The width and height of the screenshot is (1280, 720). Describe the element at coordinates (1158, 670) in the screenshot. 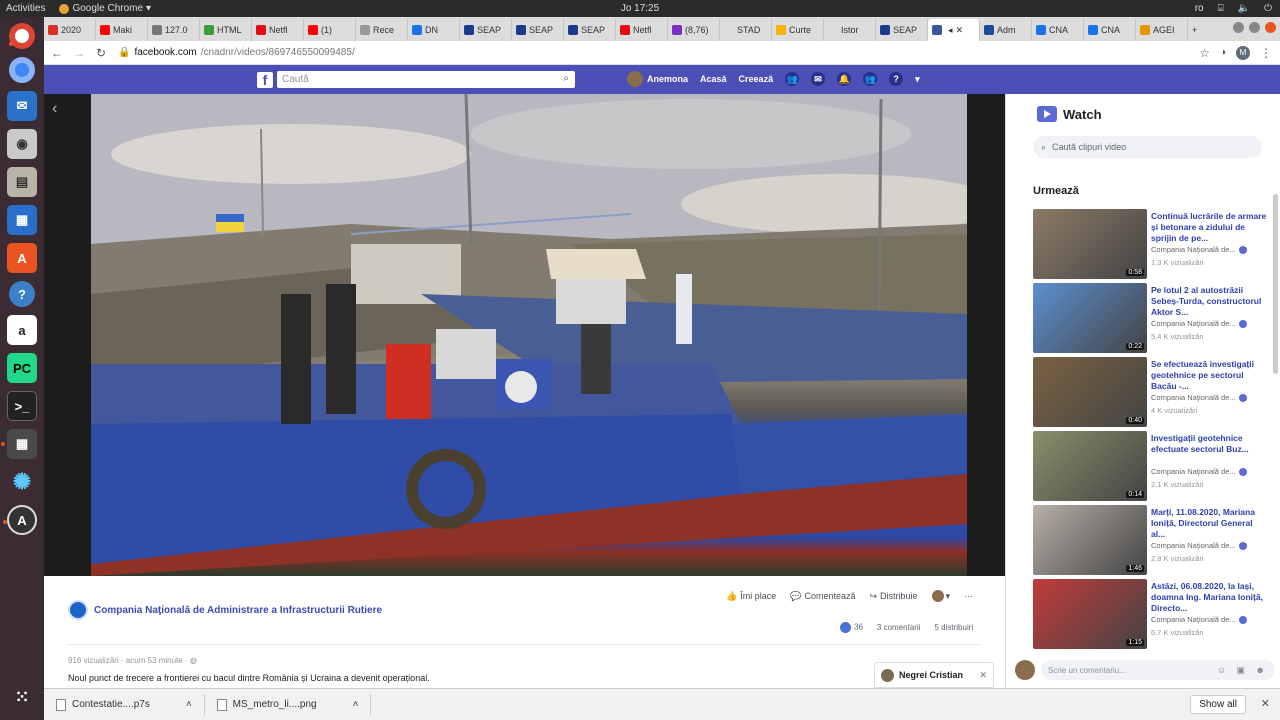

I see `comment-input: Scrie un comentariu... ☺ ▣ ☻` at that location.